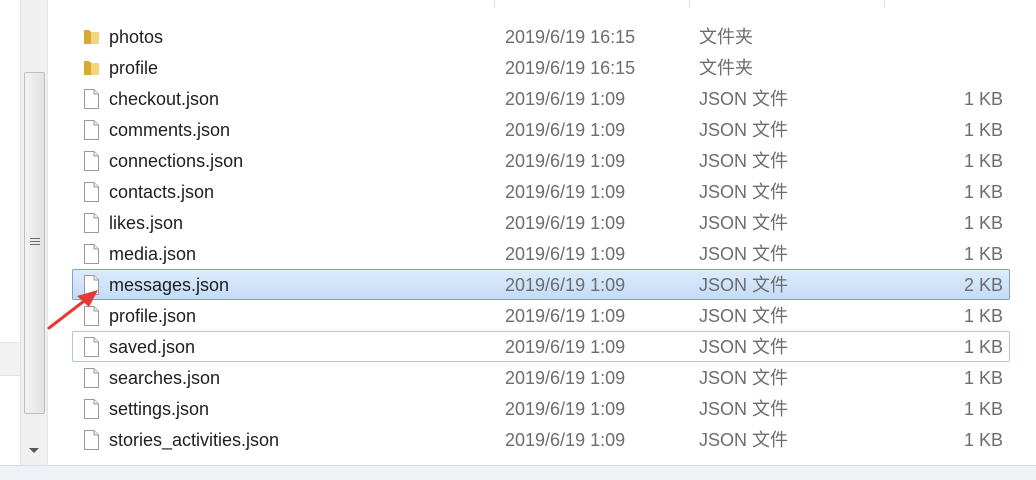  Describe the element at coordinates (146, 223) in the screenshot. I see `file-name: likes.json` at that location.